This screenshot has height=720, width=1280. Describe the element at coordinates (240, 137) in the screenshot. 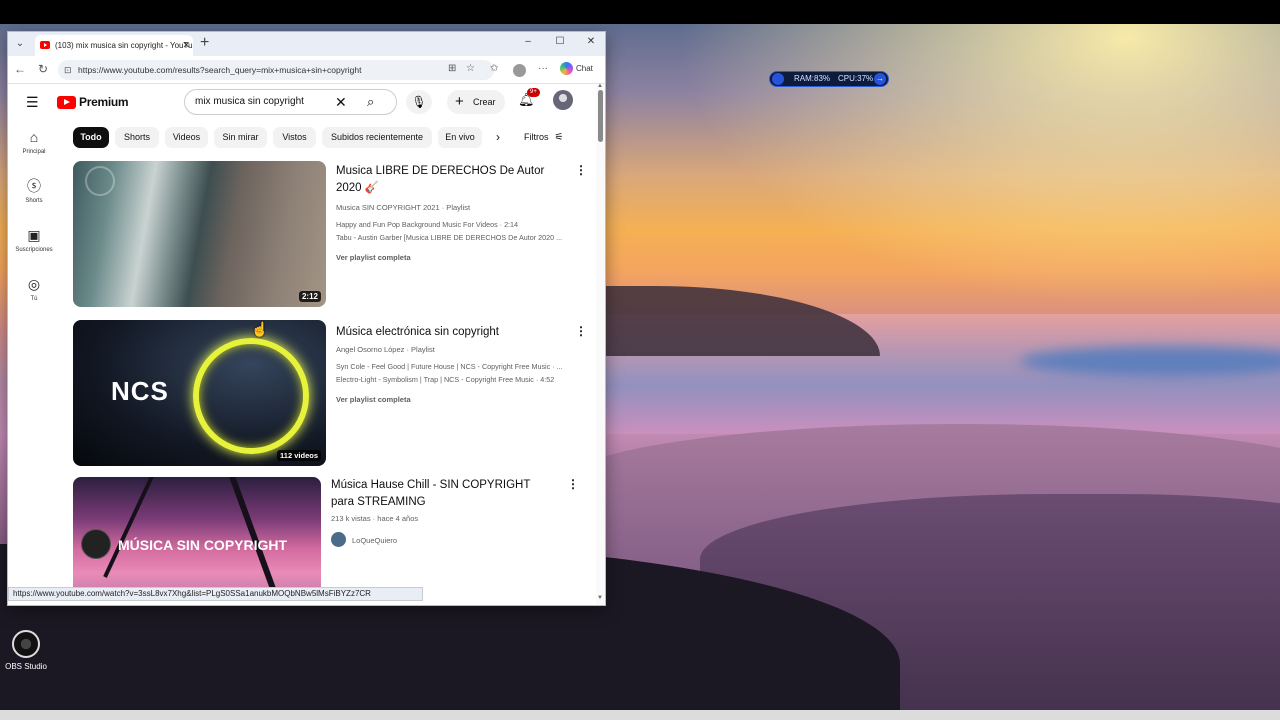

I see `chip-sin-mirar: Sin mirar` at that location.